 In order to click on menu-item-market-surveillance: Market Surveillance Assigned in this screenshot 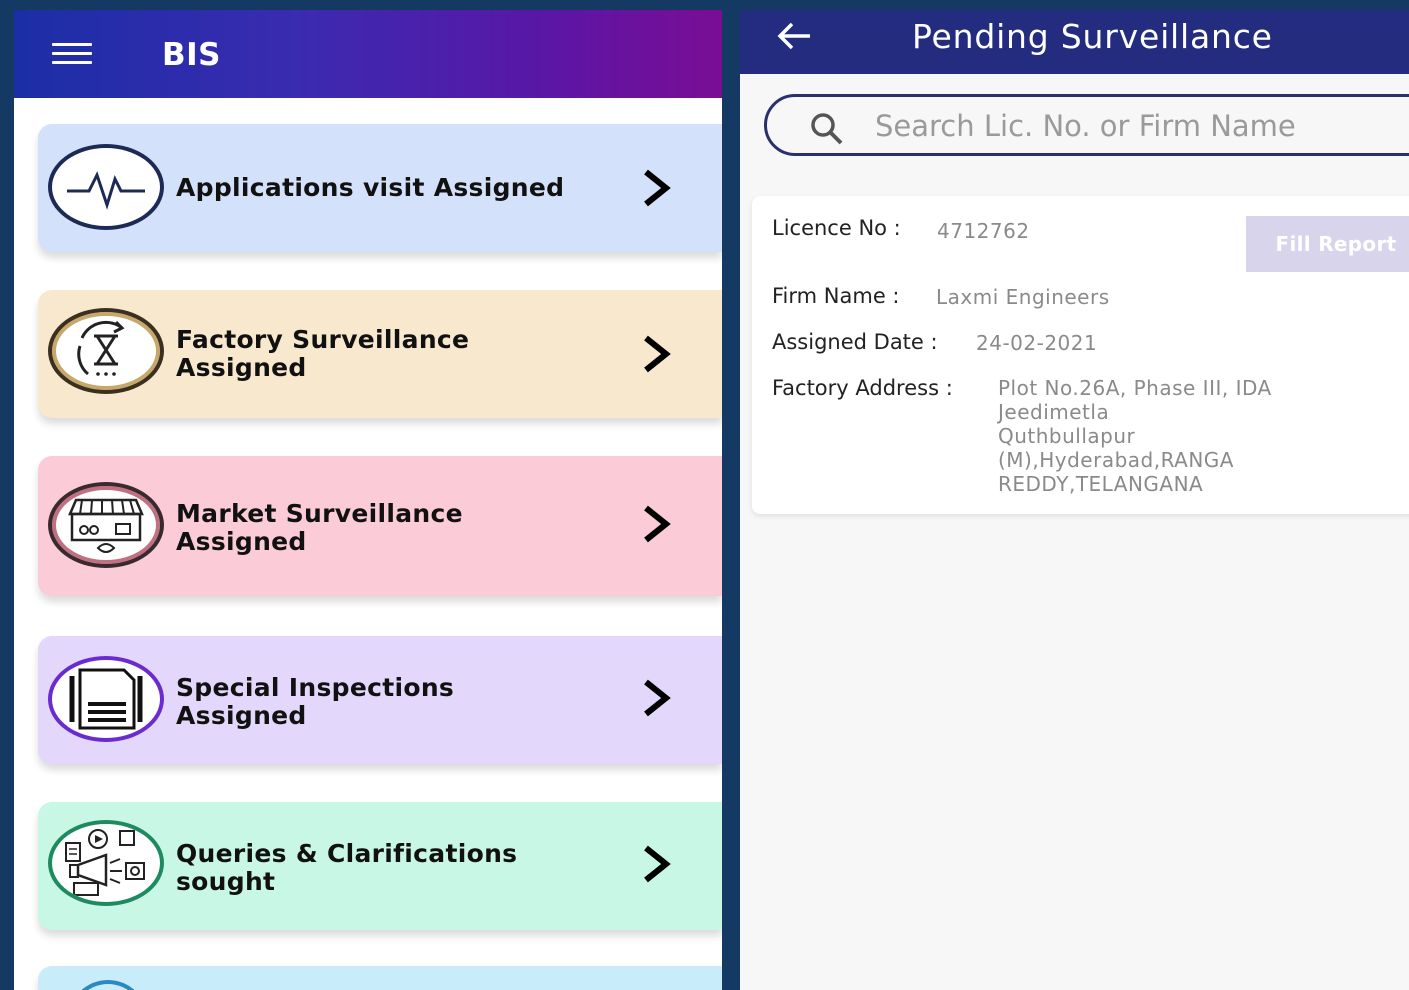, I will do `click(380, 526)`.